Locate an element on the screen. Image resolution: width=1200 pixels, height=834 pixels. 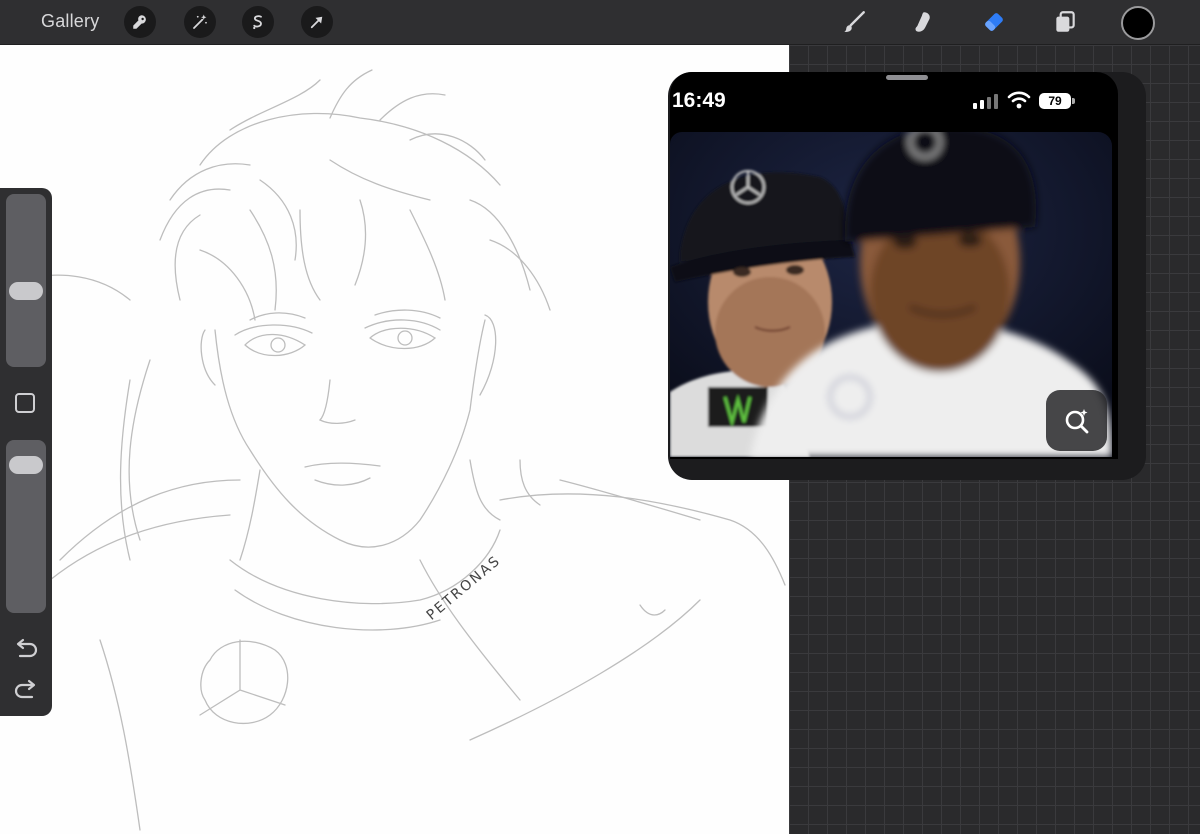
layers-icon is located at coordinates (1065, 22).